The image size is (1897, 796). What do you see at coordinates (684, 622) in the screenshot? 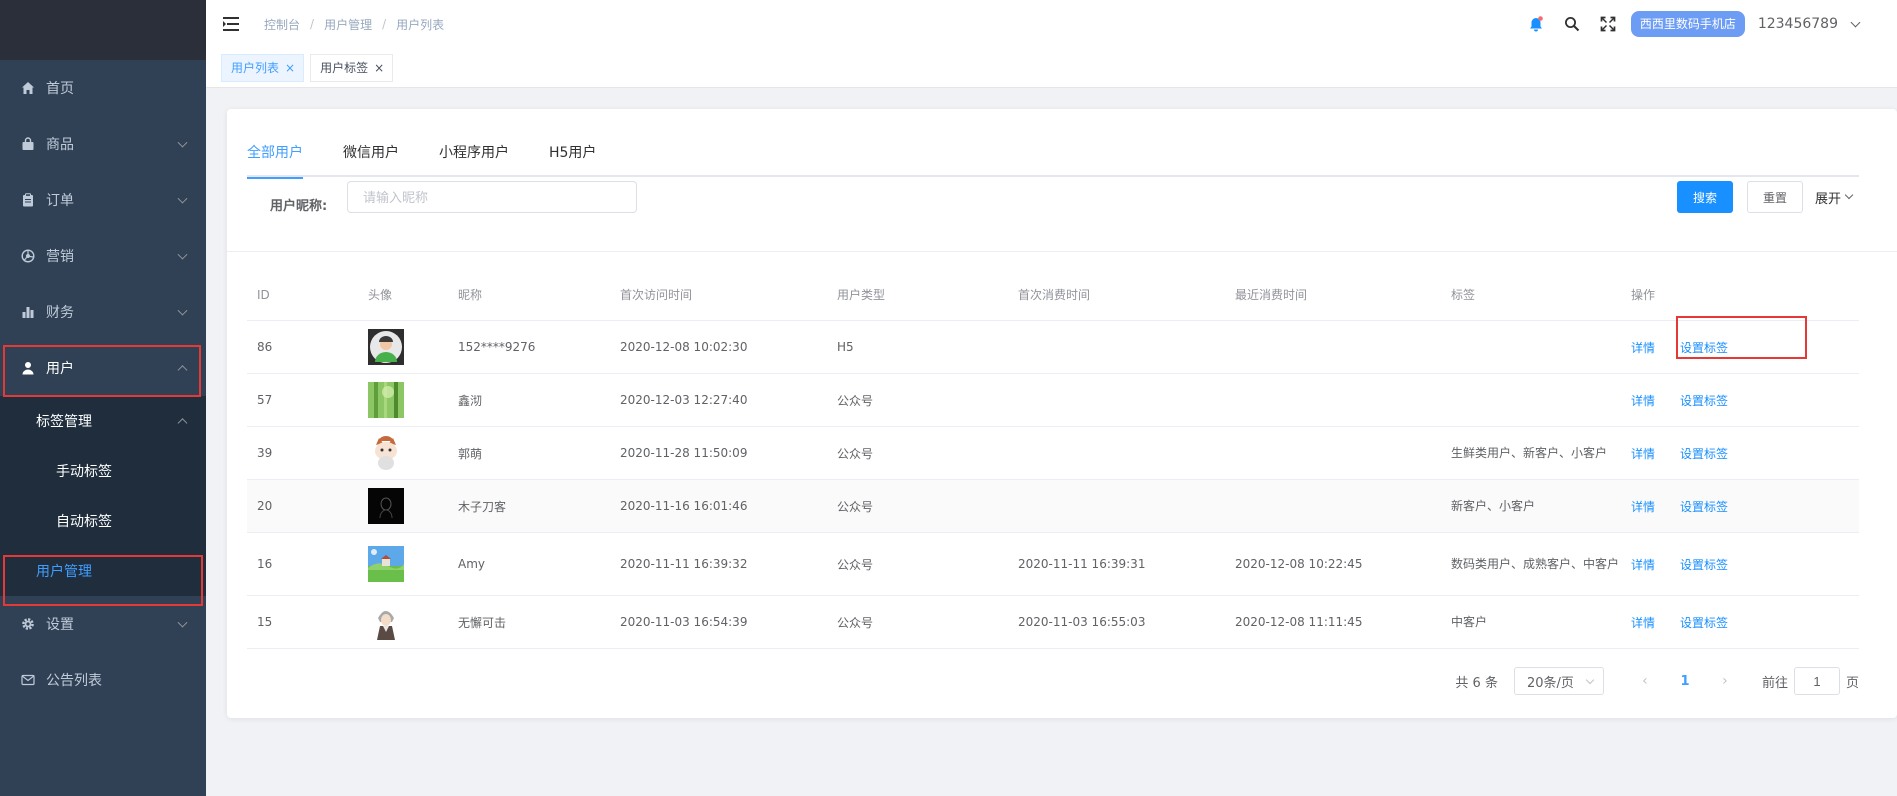
I see `cell-first-visit: 2020-11-03 16:54:39` at bounding box center [684, 622].